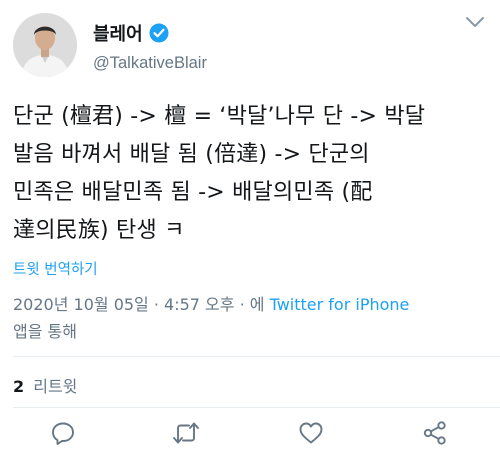 Image resolution: width=500 pixels, height=476 pixels. I want to click on translate-tweet-link: 트윗 번역하기, so click(55, 268).